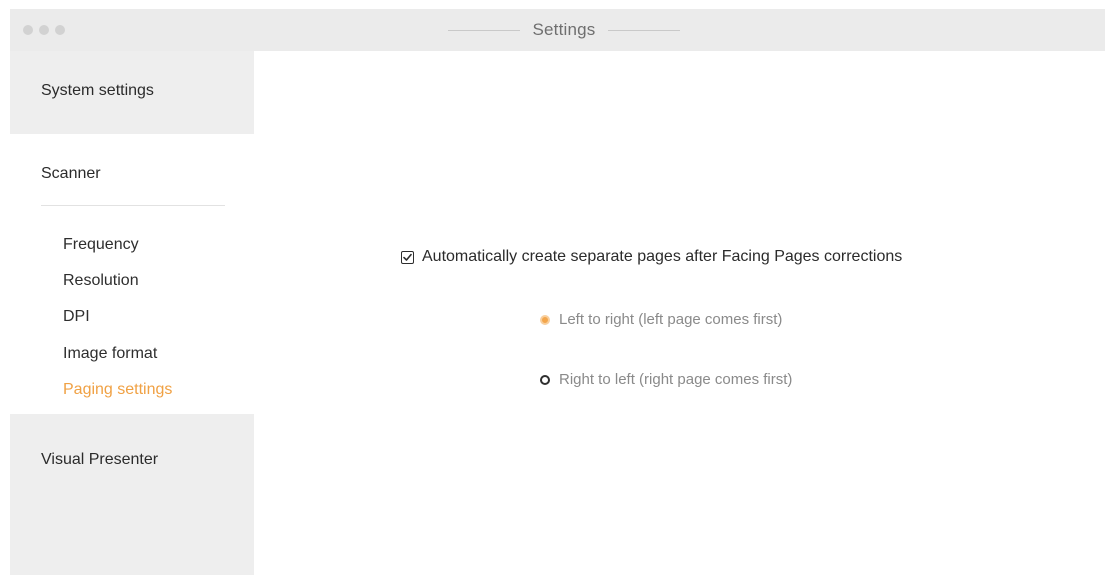  Describe the element at coordinates (71, 174) in the screenshot. I see `sidebar-item-scanner: Scanner` at that location.